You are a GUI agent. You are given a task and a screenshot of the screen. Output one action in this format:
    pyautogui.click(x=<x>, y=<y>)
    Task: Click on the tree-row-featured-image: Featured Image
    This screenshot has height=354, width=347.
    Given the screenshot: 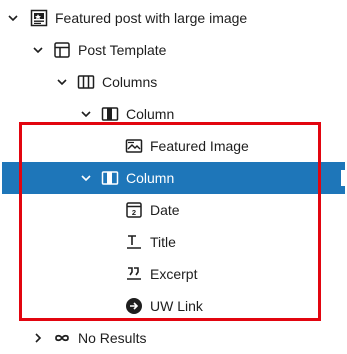 What is the action you would take?
    pyautogui.click(x=173, y=146)
    